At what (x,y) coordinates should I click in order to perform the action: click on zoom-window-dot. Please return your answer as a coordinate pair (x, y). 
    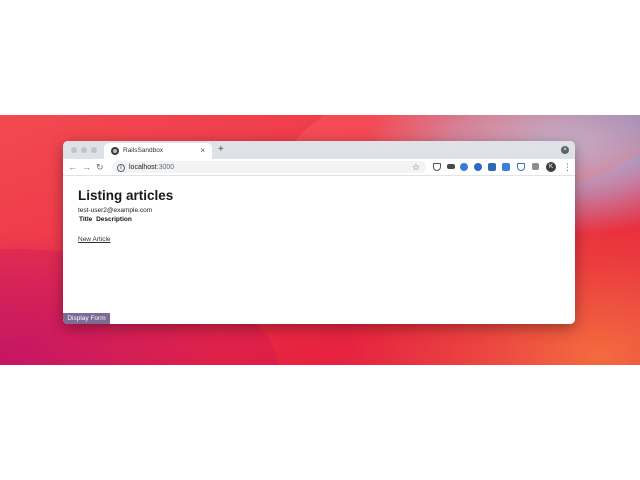
    Looking at the image, I should click on (94, 150).